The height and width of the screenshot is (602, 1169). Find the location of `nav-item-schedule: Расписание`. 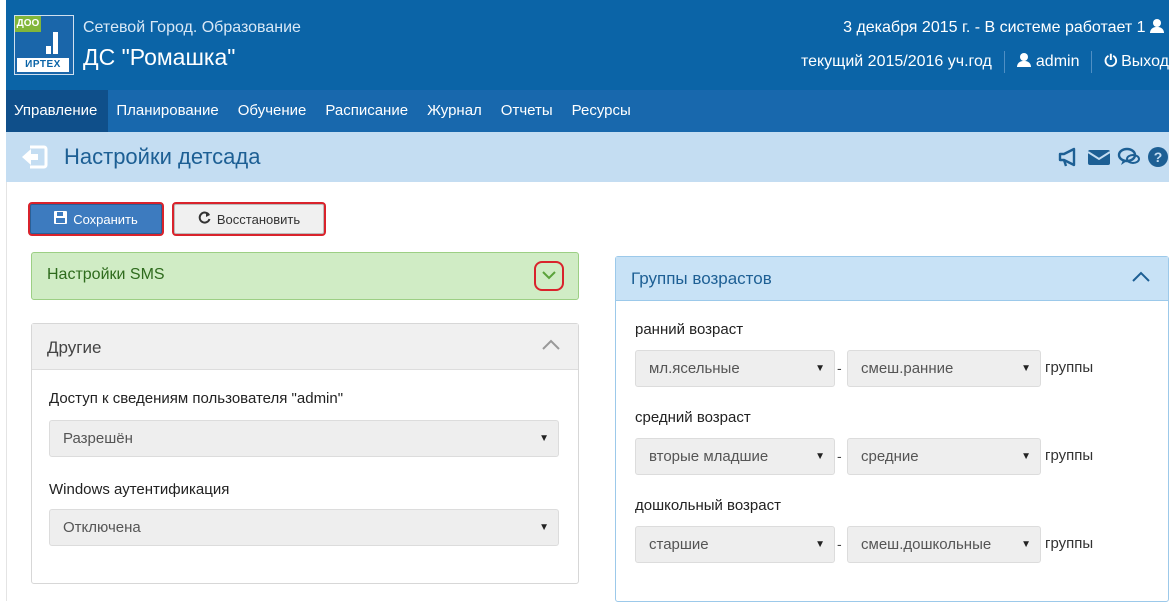

nav-item-schedule: Расписание is located at coordinates (368, 111).